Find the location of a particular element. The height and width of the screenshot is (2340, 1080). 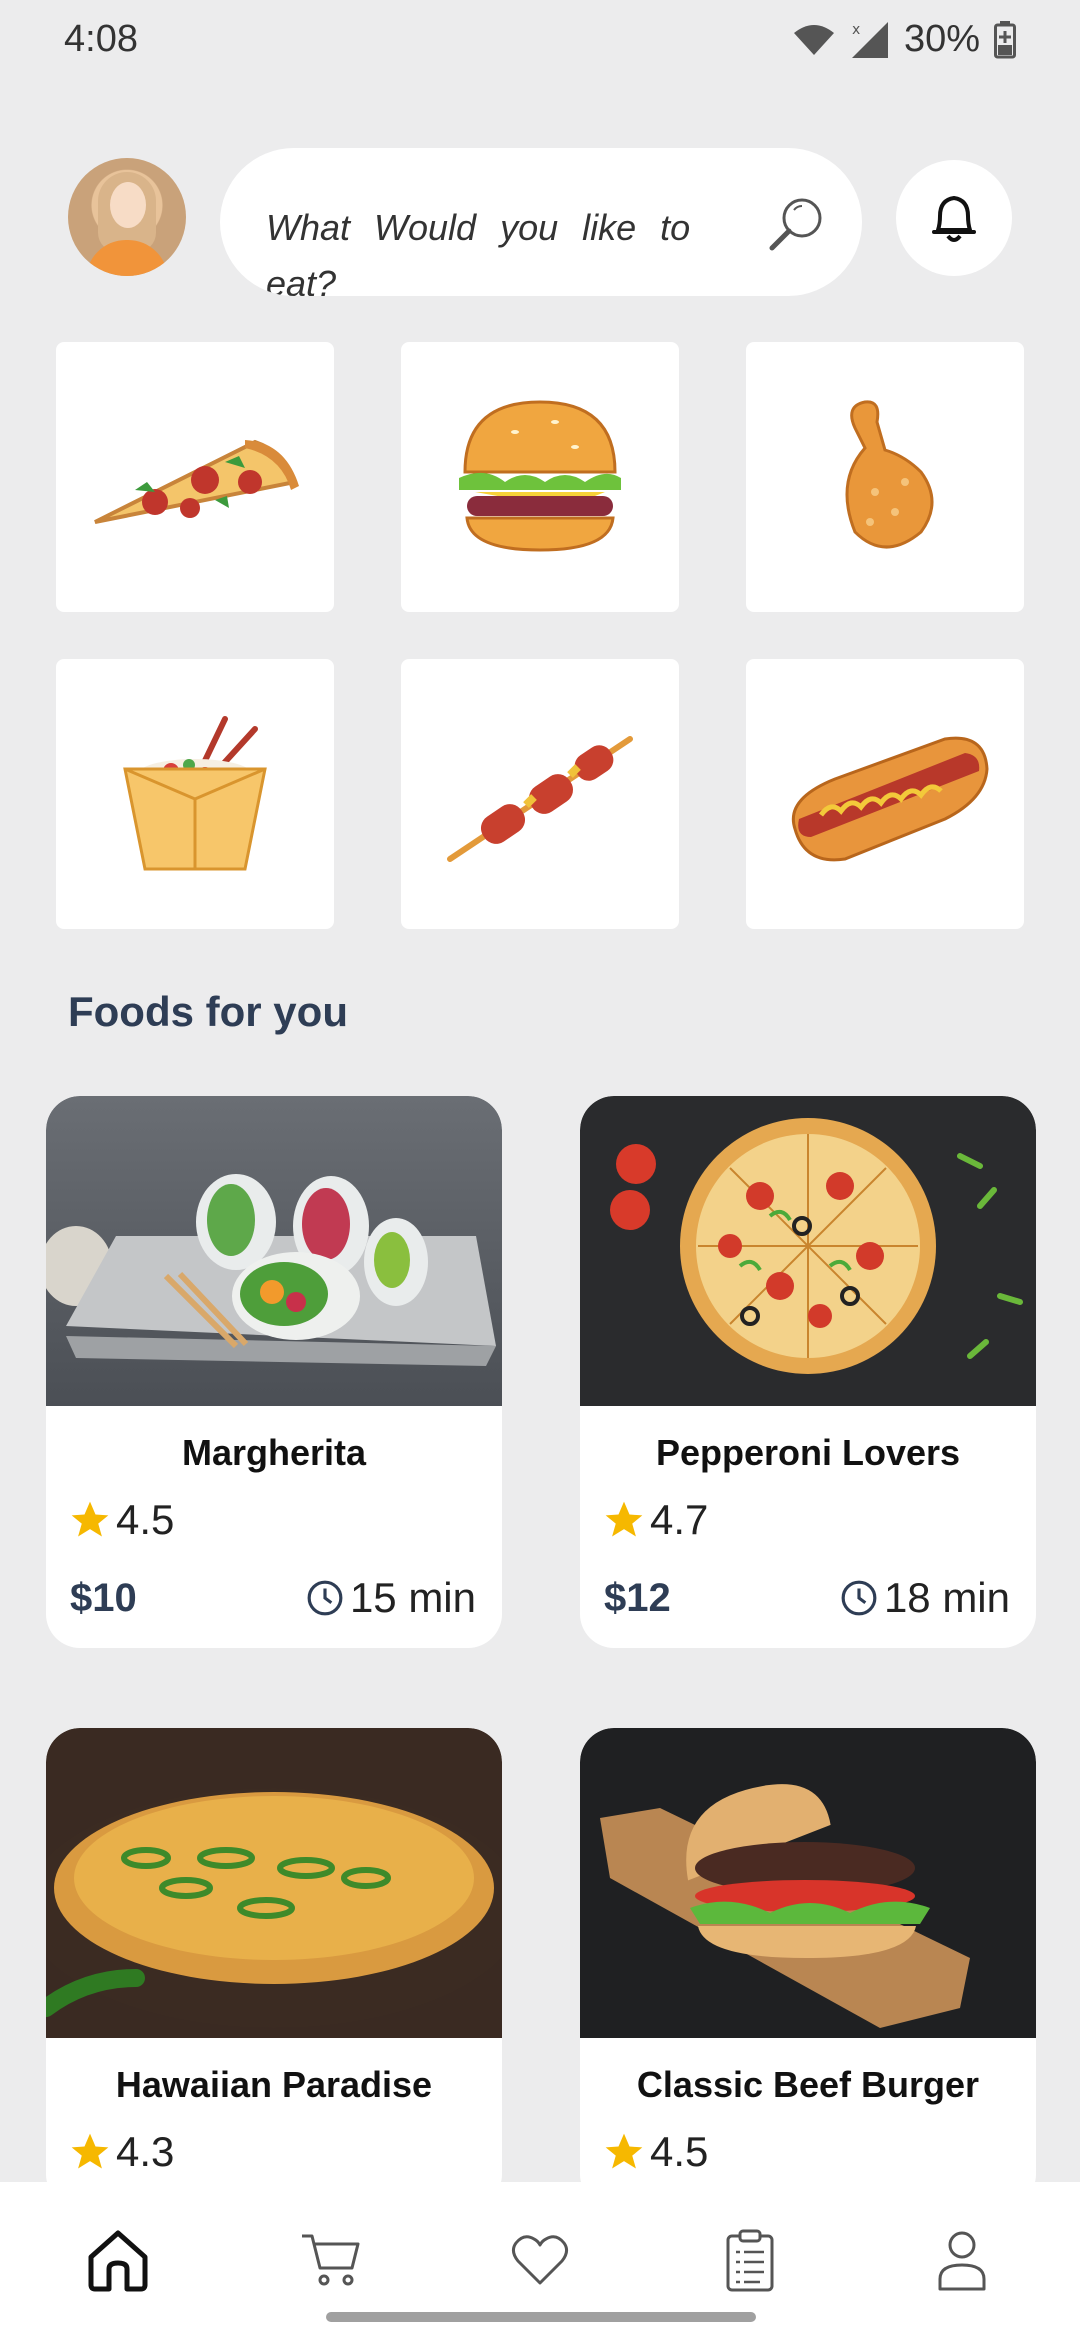

delivery-time: 18 min is located at coordinates (925, 1598).